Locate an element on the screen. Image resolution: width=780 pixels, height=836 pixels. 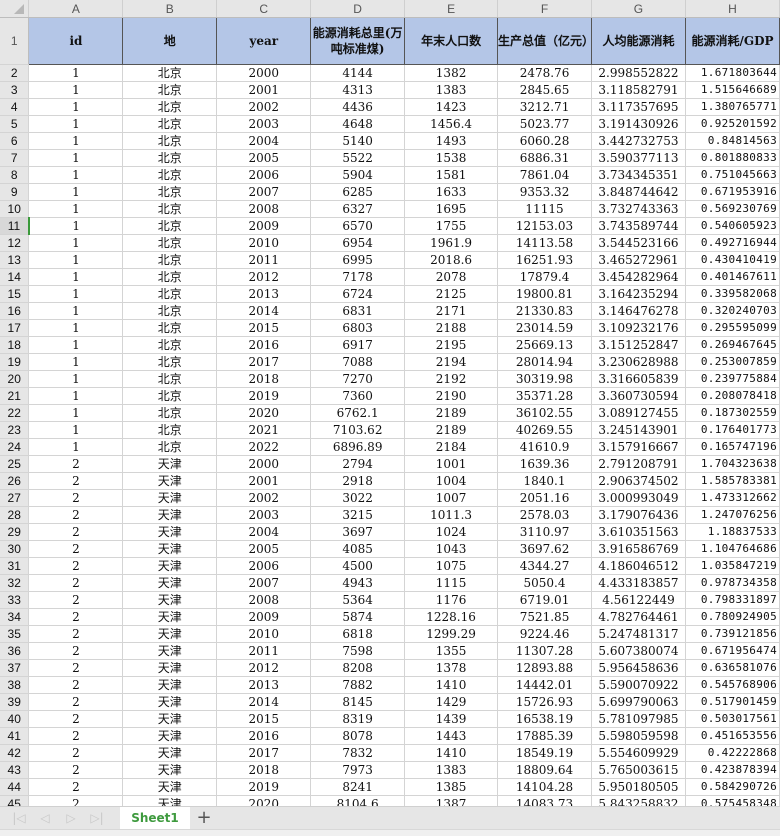
cell-year: 2005 is located at coordinates (264, 158).